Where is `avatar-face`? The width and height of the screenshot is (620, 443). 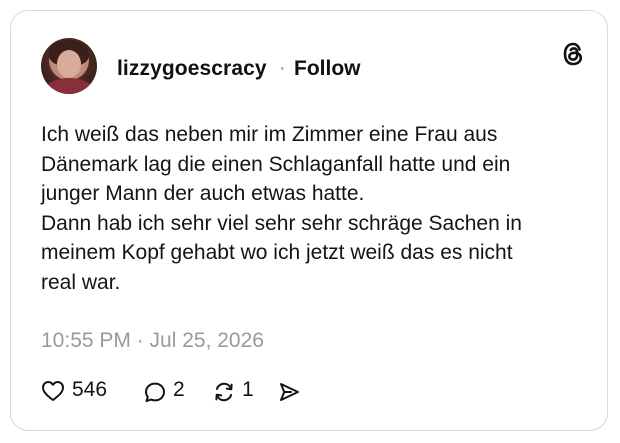 avatar-face is located at coordinates (69, 64).